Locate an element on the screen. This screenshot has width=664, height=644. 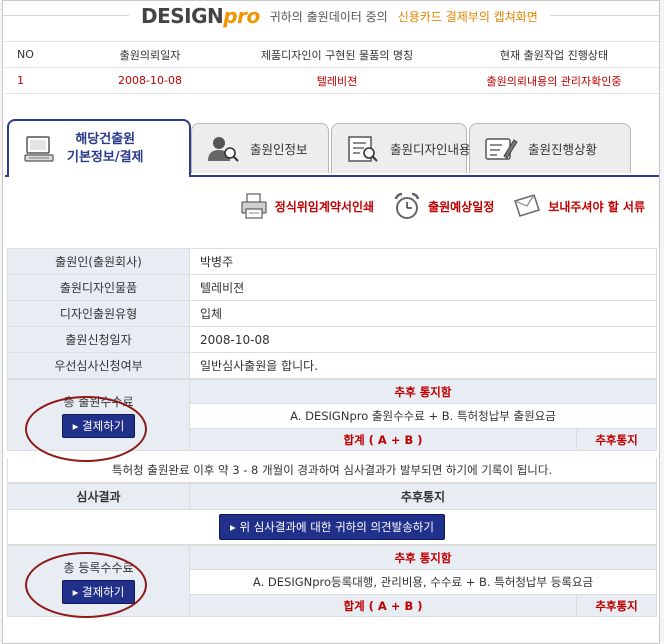
document-edit-icon is located at coordinates (501, 149).